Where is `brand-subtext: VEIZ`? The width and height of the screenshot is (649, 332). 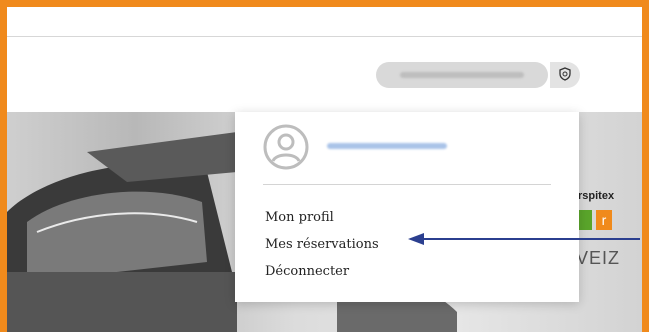 brand-subtext: VEIZ is located at coordinates (598, 258).